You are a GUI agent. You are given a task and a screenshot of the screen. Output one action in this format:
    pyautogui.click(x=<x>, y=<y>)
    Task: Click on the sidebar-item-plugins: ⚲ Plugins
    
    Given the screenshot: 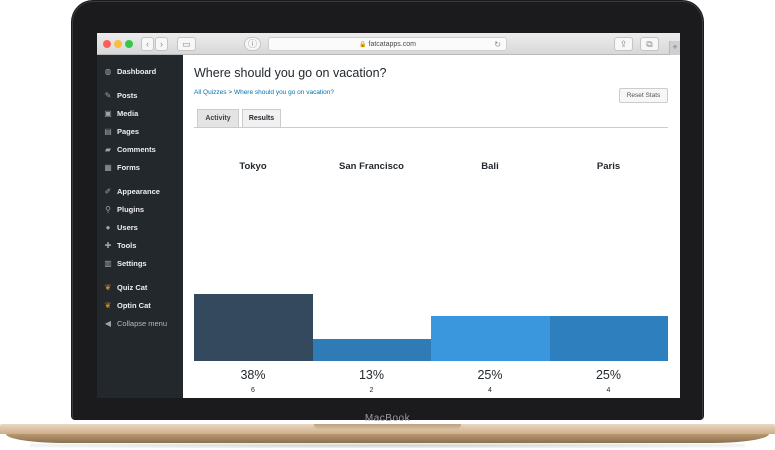 What is the action you would take?
    pyautogui.click(x=140, y=209)
    